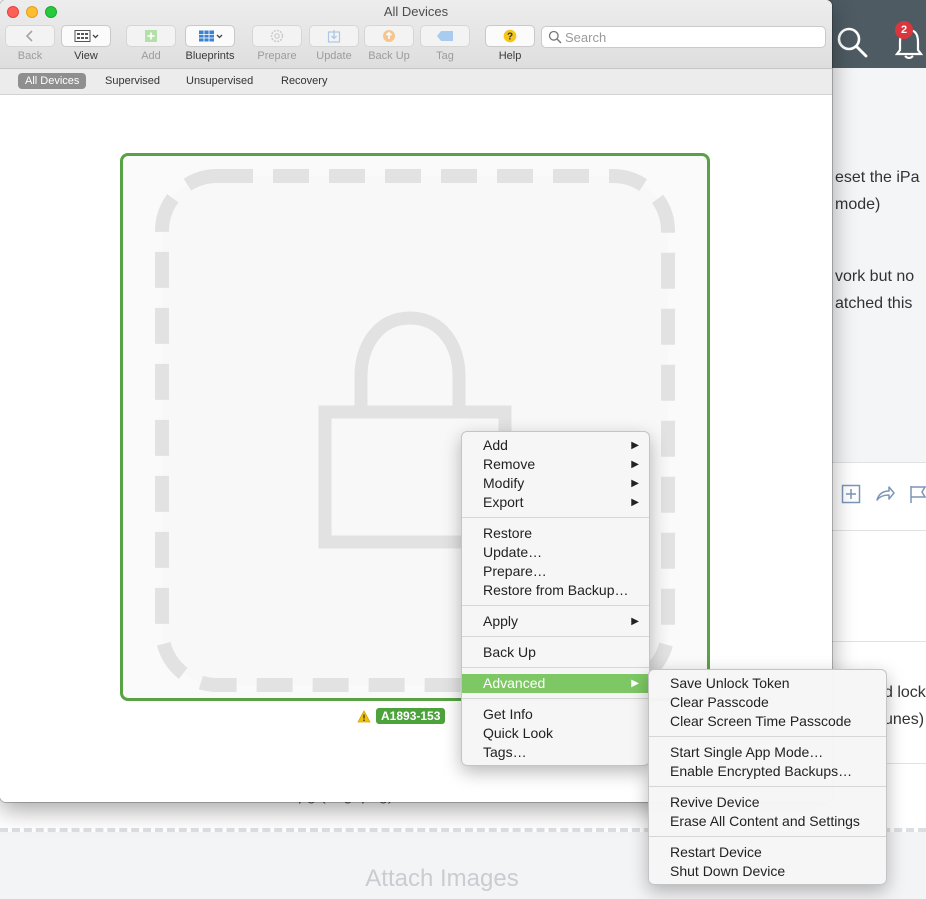 The image size is (926, 899). I want to click on blueprints-toolbar-item: Blueprints, so click(210, 43).